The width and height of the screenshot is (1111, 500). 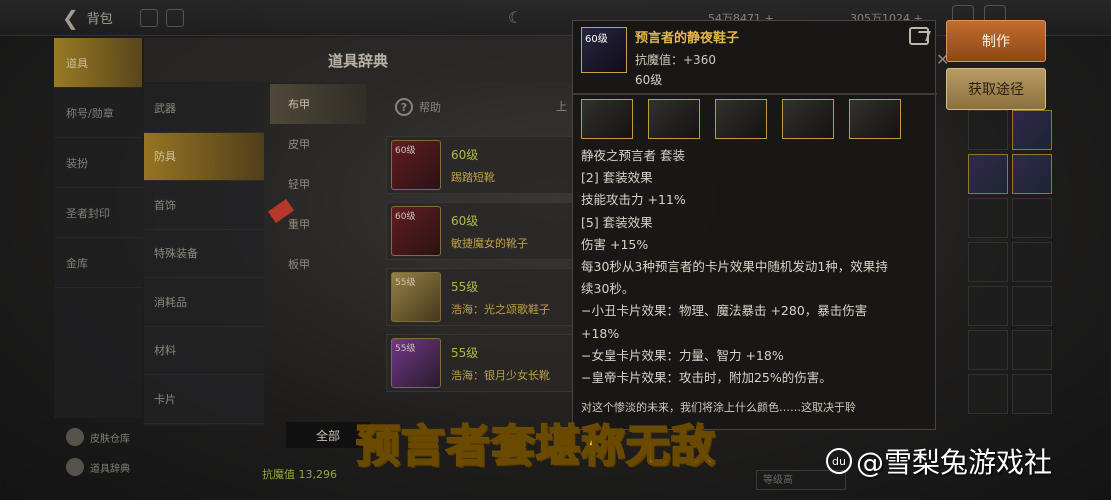 What do you see at coordinates (358, 60) in the screenshot?
I see `panel-title: 道具辞典` at bounding box center [358, 60].